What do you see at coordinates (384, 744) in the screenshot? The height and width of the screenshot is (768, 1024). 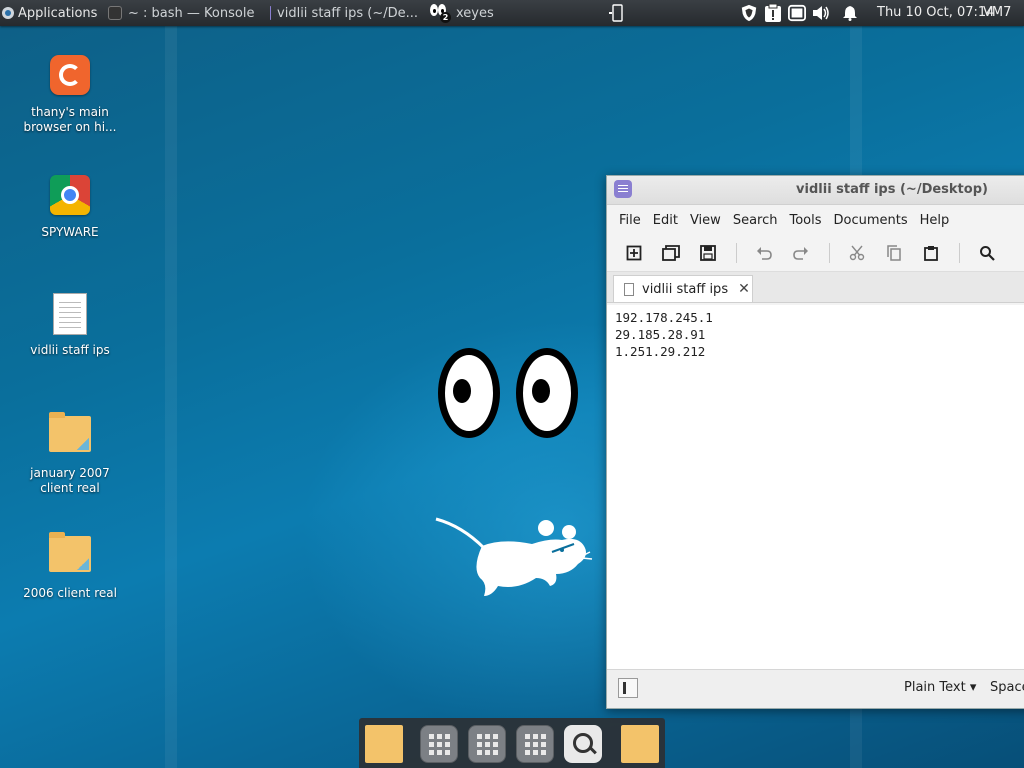 I see `dock-home-folder-icon` at bounding box center [384, 744].